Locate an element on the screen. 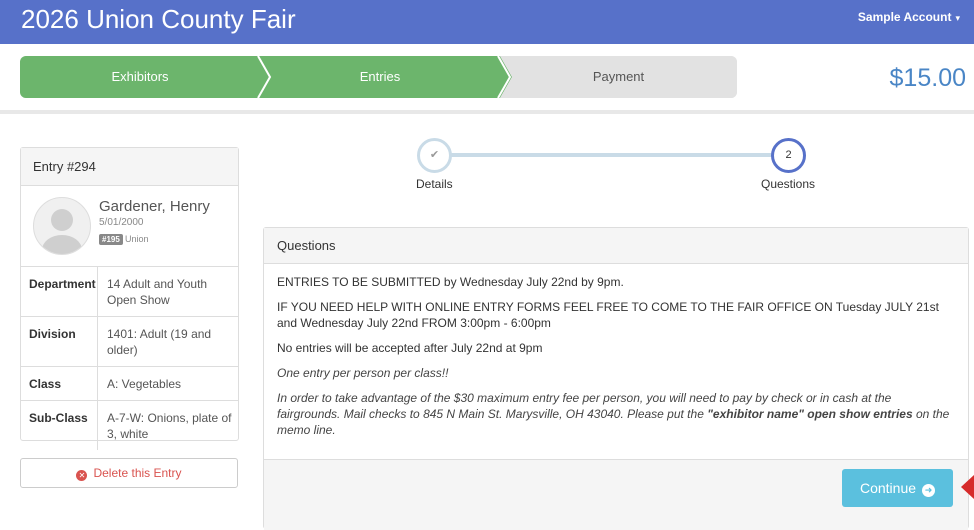  detail-label: Class is located at coordinates (59, 383).